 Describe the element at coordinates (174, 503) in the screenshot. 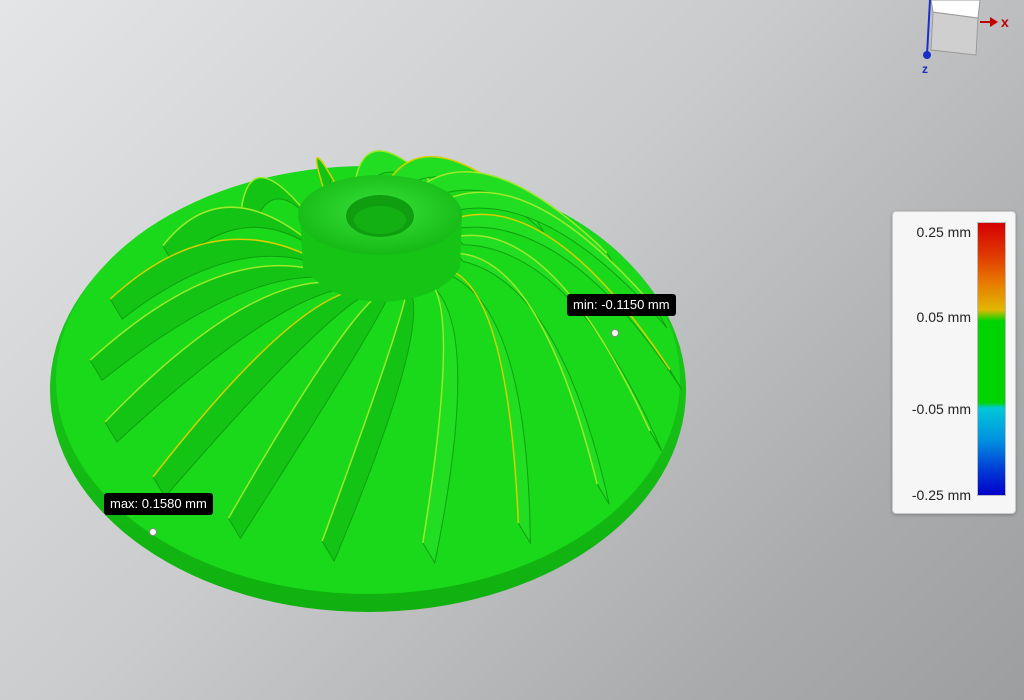

I see `max-value: 0.1580 mm` at that location.